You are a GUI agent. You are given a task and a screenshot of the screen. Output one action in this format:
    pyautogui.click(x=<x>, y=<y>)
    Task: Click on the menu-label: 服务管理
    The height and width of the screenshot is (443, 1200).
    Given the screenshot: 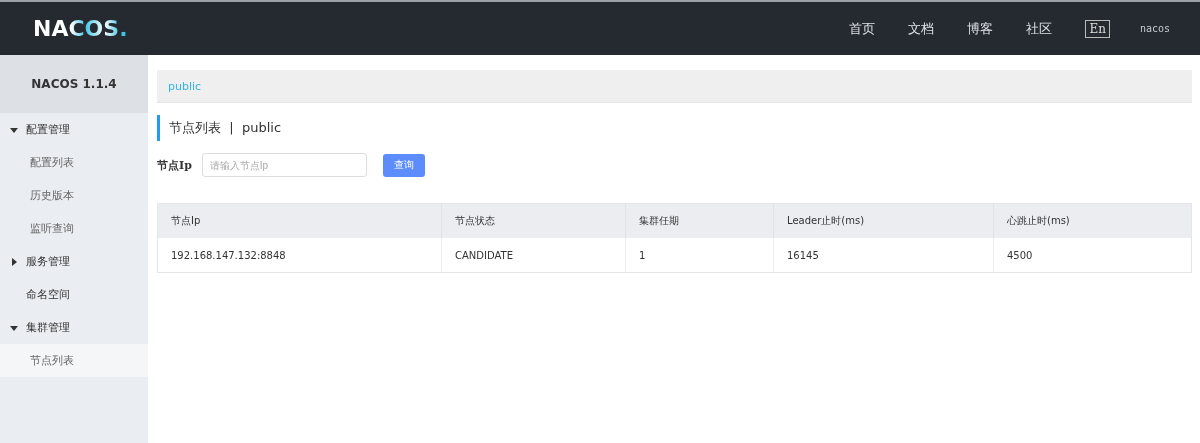 What is the action you would take?
    pyautogui.click(x=48, y=261)
    